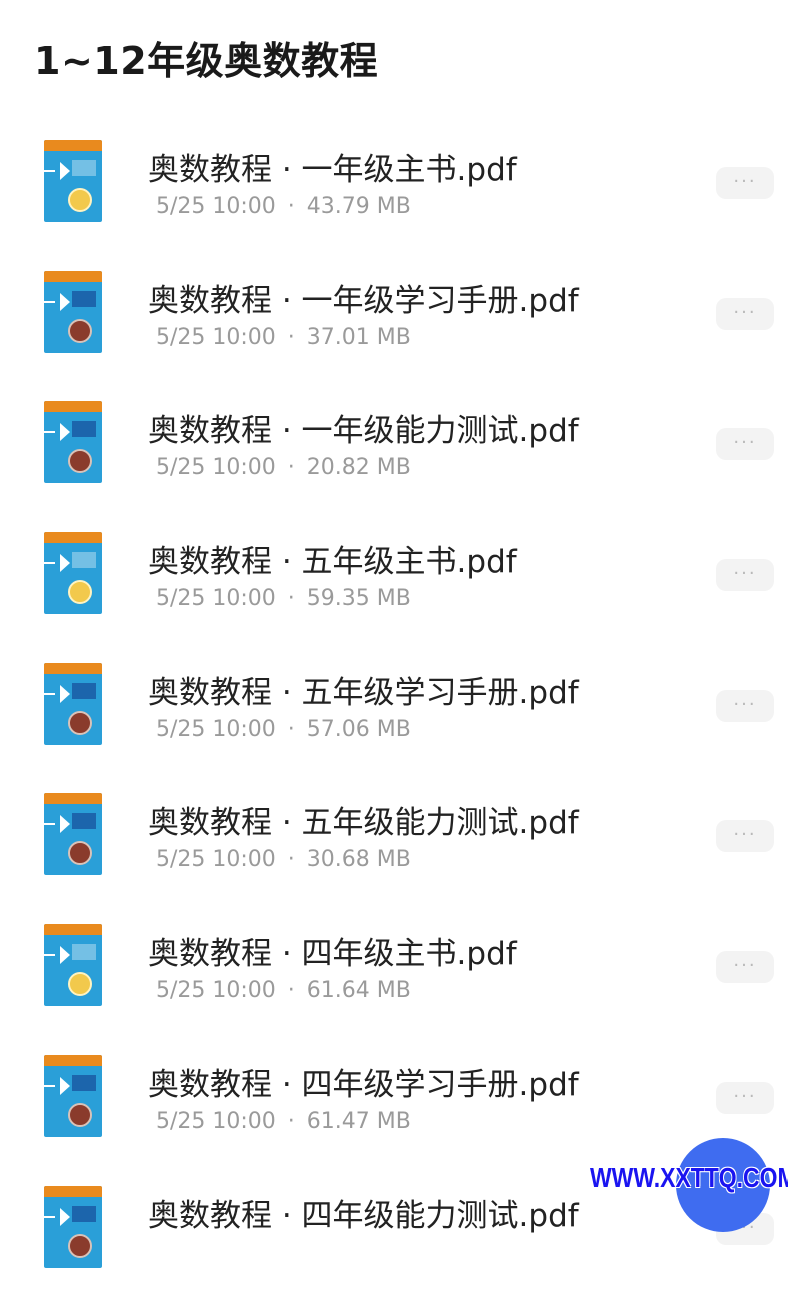 The image size is (788, 1296). Describe the element at coordinates (283, 206) in the screenshot. I see `file-meta: 5/25 10:00 · 43.79 MB` at that location.